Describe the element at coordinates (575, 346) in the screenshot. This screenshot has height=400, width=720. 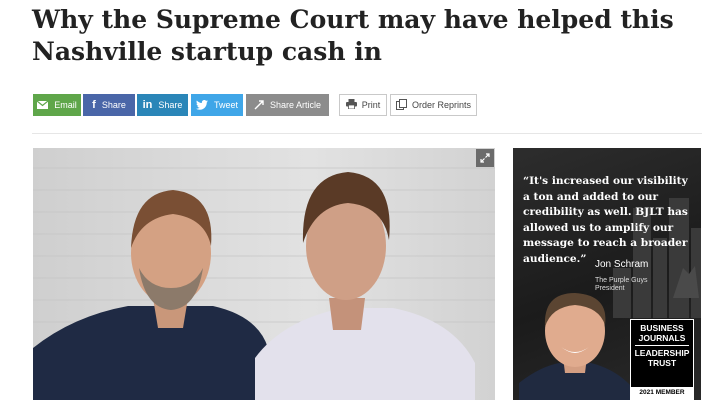
I see `ad-person-photo` at that location.